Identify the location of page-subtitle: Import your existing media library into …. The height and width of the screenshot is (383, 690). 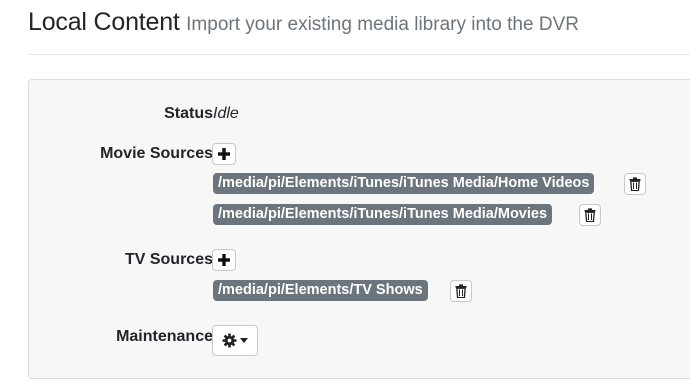
(382, 24).